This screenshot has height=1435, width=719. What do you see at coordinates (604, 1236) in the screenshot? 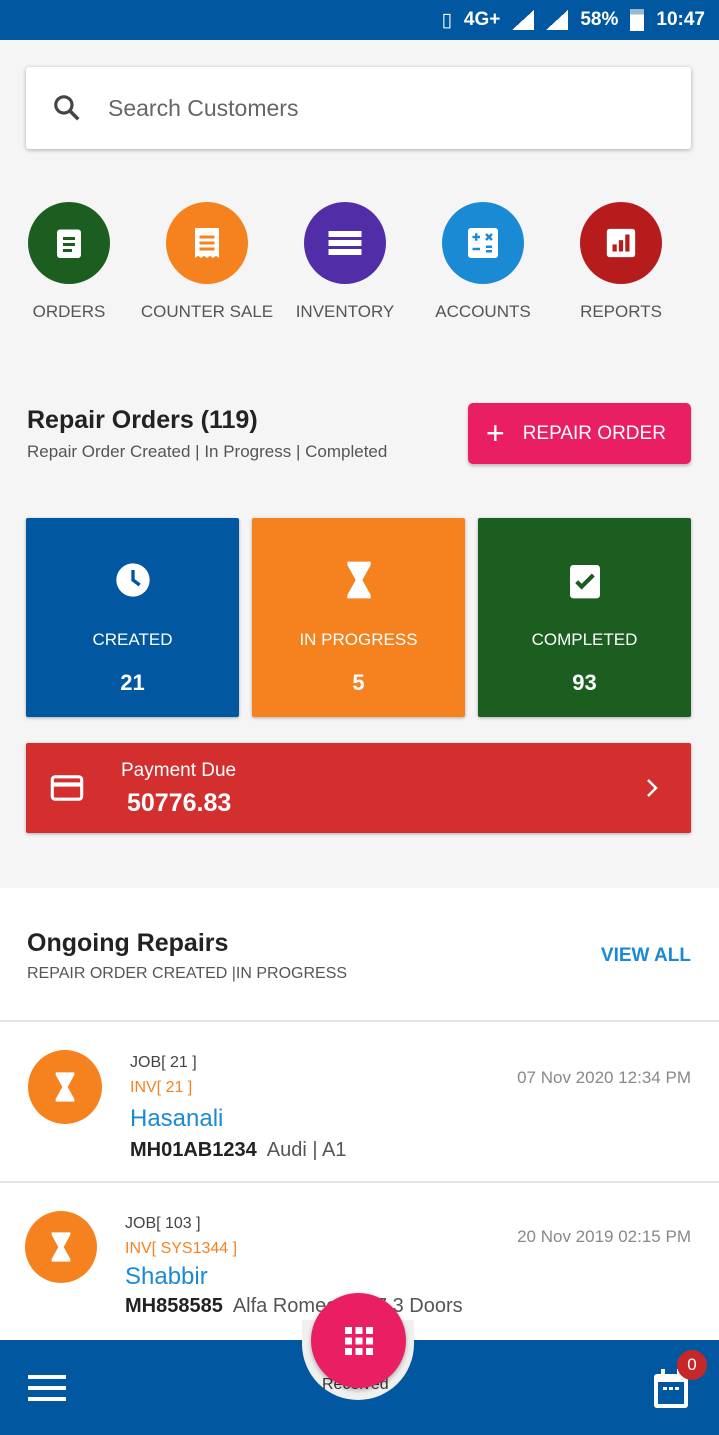
I see `order-date: 20 Nov 2019 02:15 PM` at bounding box center [604, 1236].